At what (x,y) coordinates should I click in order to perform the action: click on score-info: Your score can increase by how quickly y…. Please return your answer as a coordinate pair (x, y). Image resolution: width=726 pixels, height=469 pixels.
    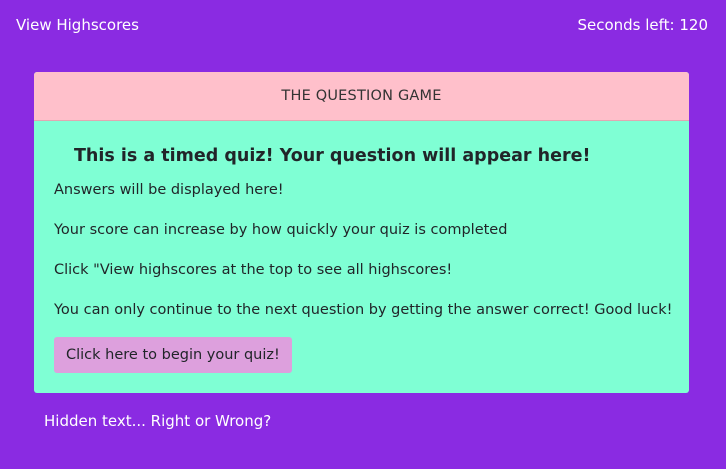
    Looking at the image, I should click on (281, 230).